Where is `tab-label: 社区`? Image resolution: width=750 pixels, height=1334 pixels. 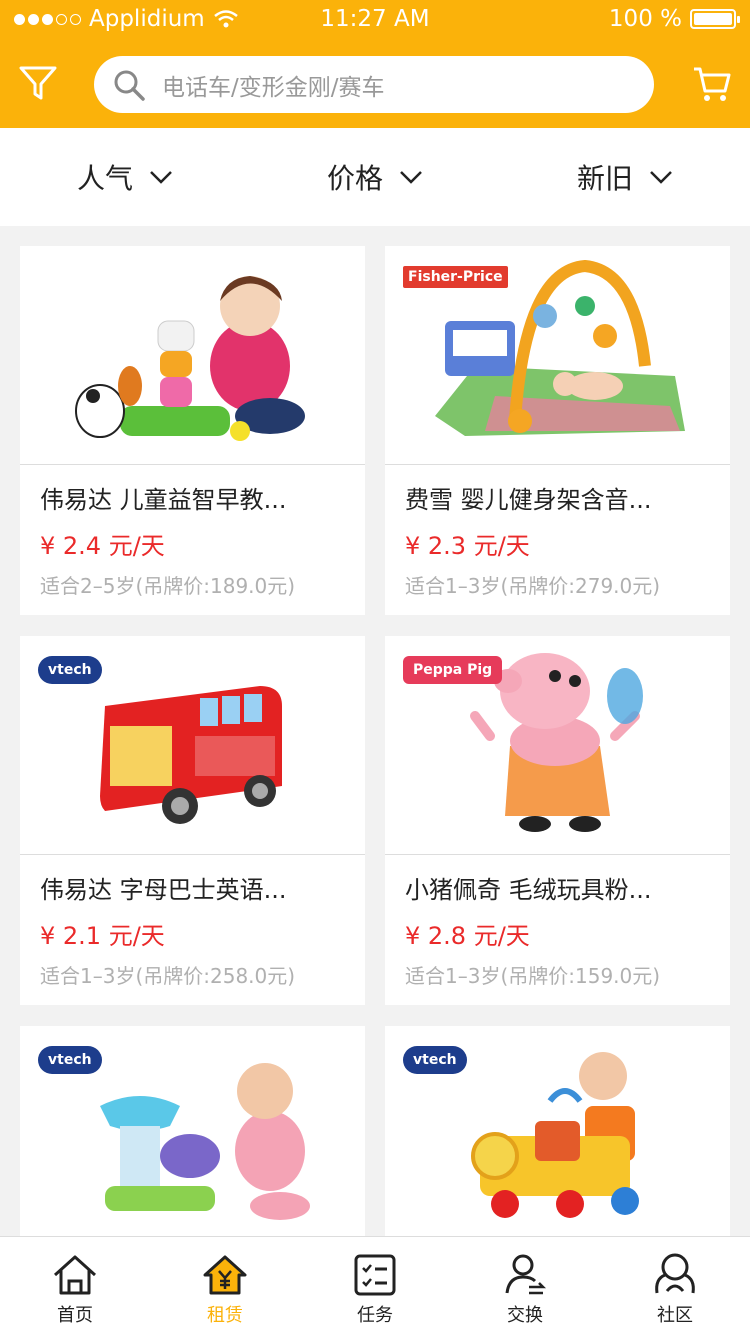 tab-label: 社区 is located at coordinates (675, 1315).